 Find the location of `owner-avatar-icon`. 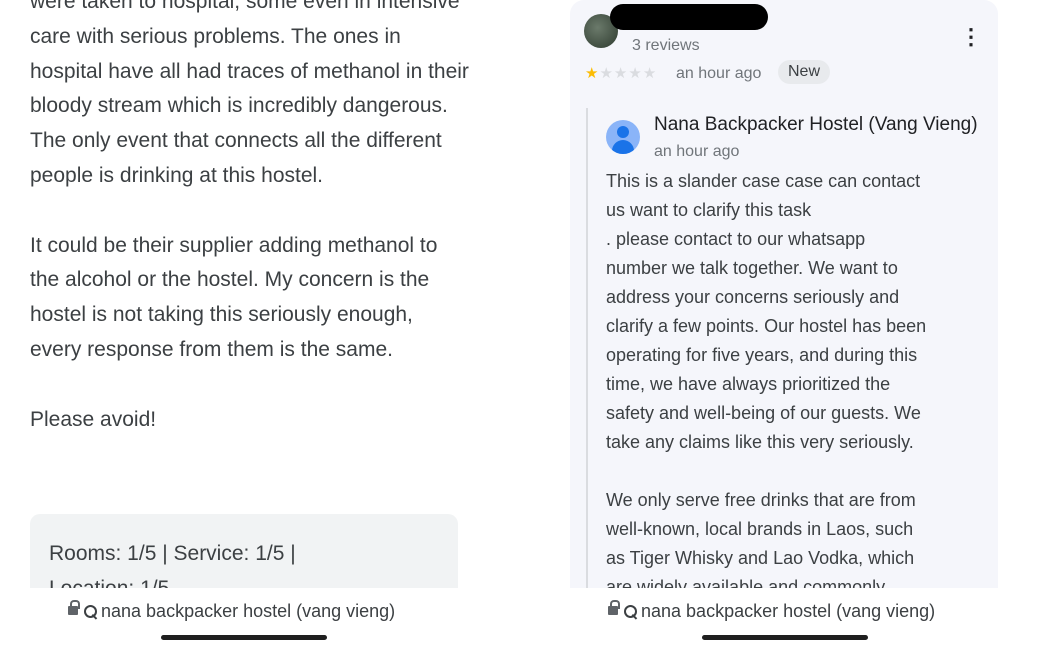

owner-avatar-icon is located at coordinates (623, 137).